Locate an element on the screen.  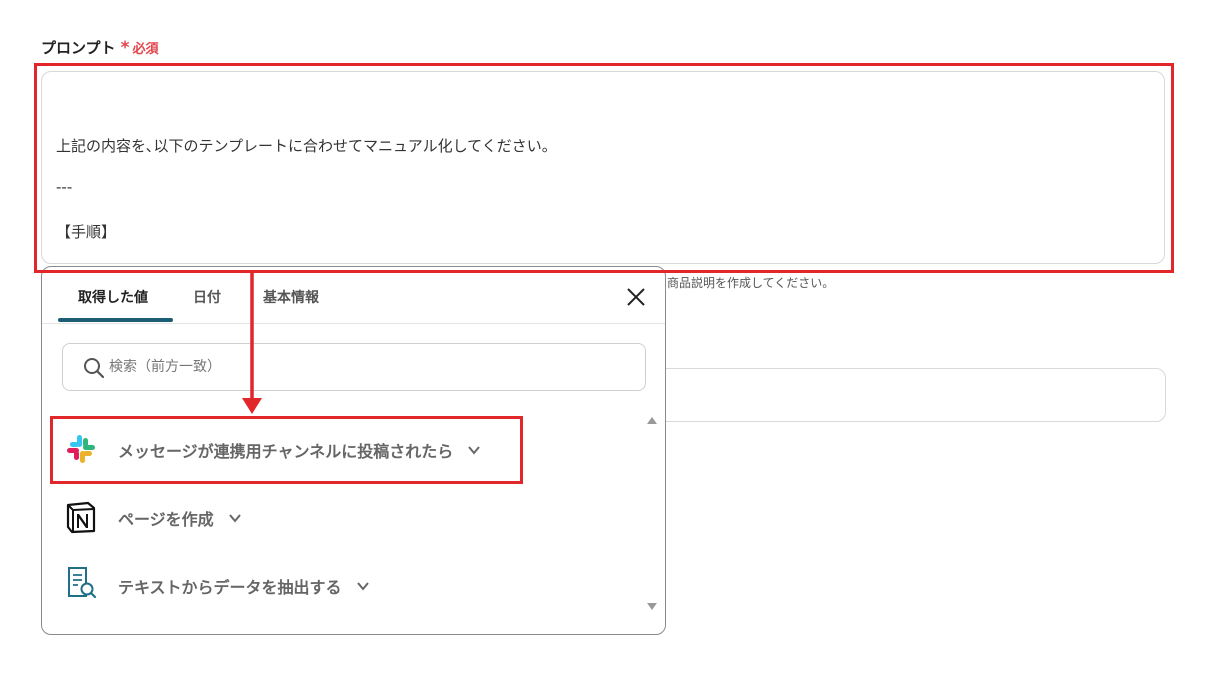
list-item-label: テキストからデータを抽出する is located at coordinates (244, 586).